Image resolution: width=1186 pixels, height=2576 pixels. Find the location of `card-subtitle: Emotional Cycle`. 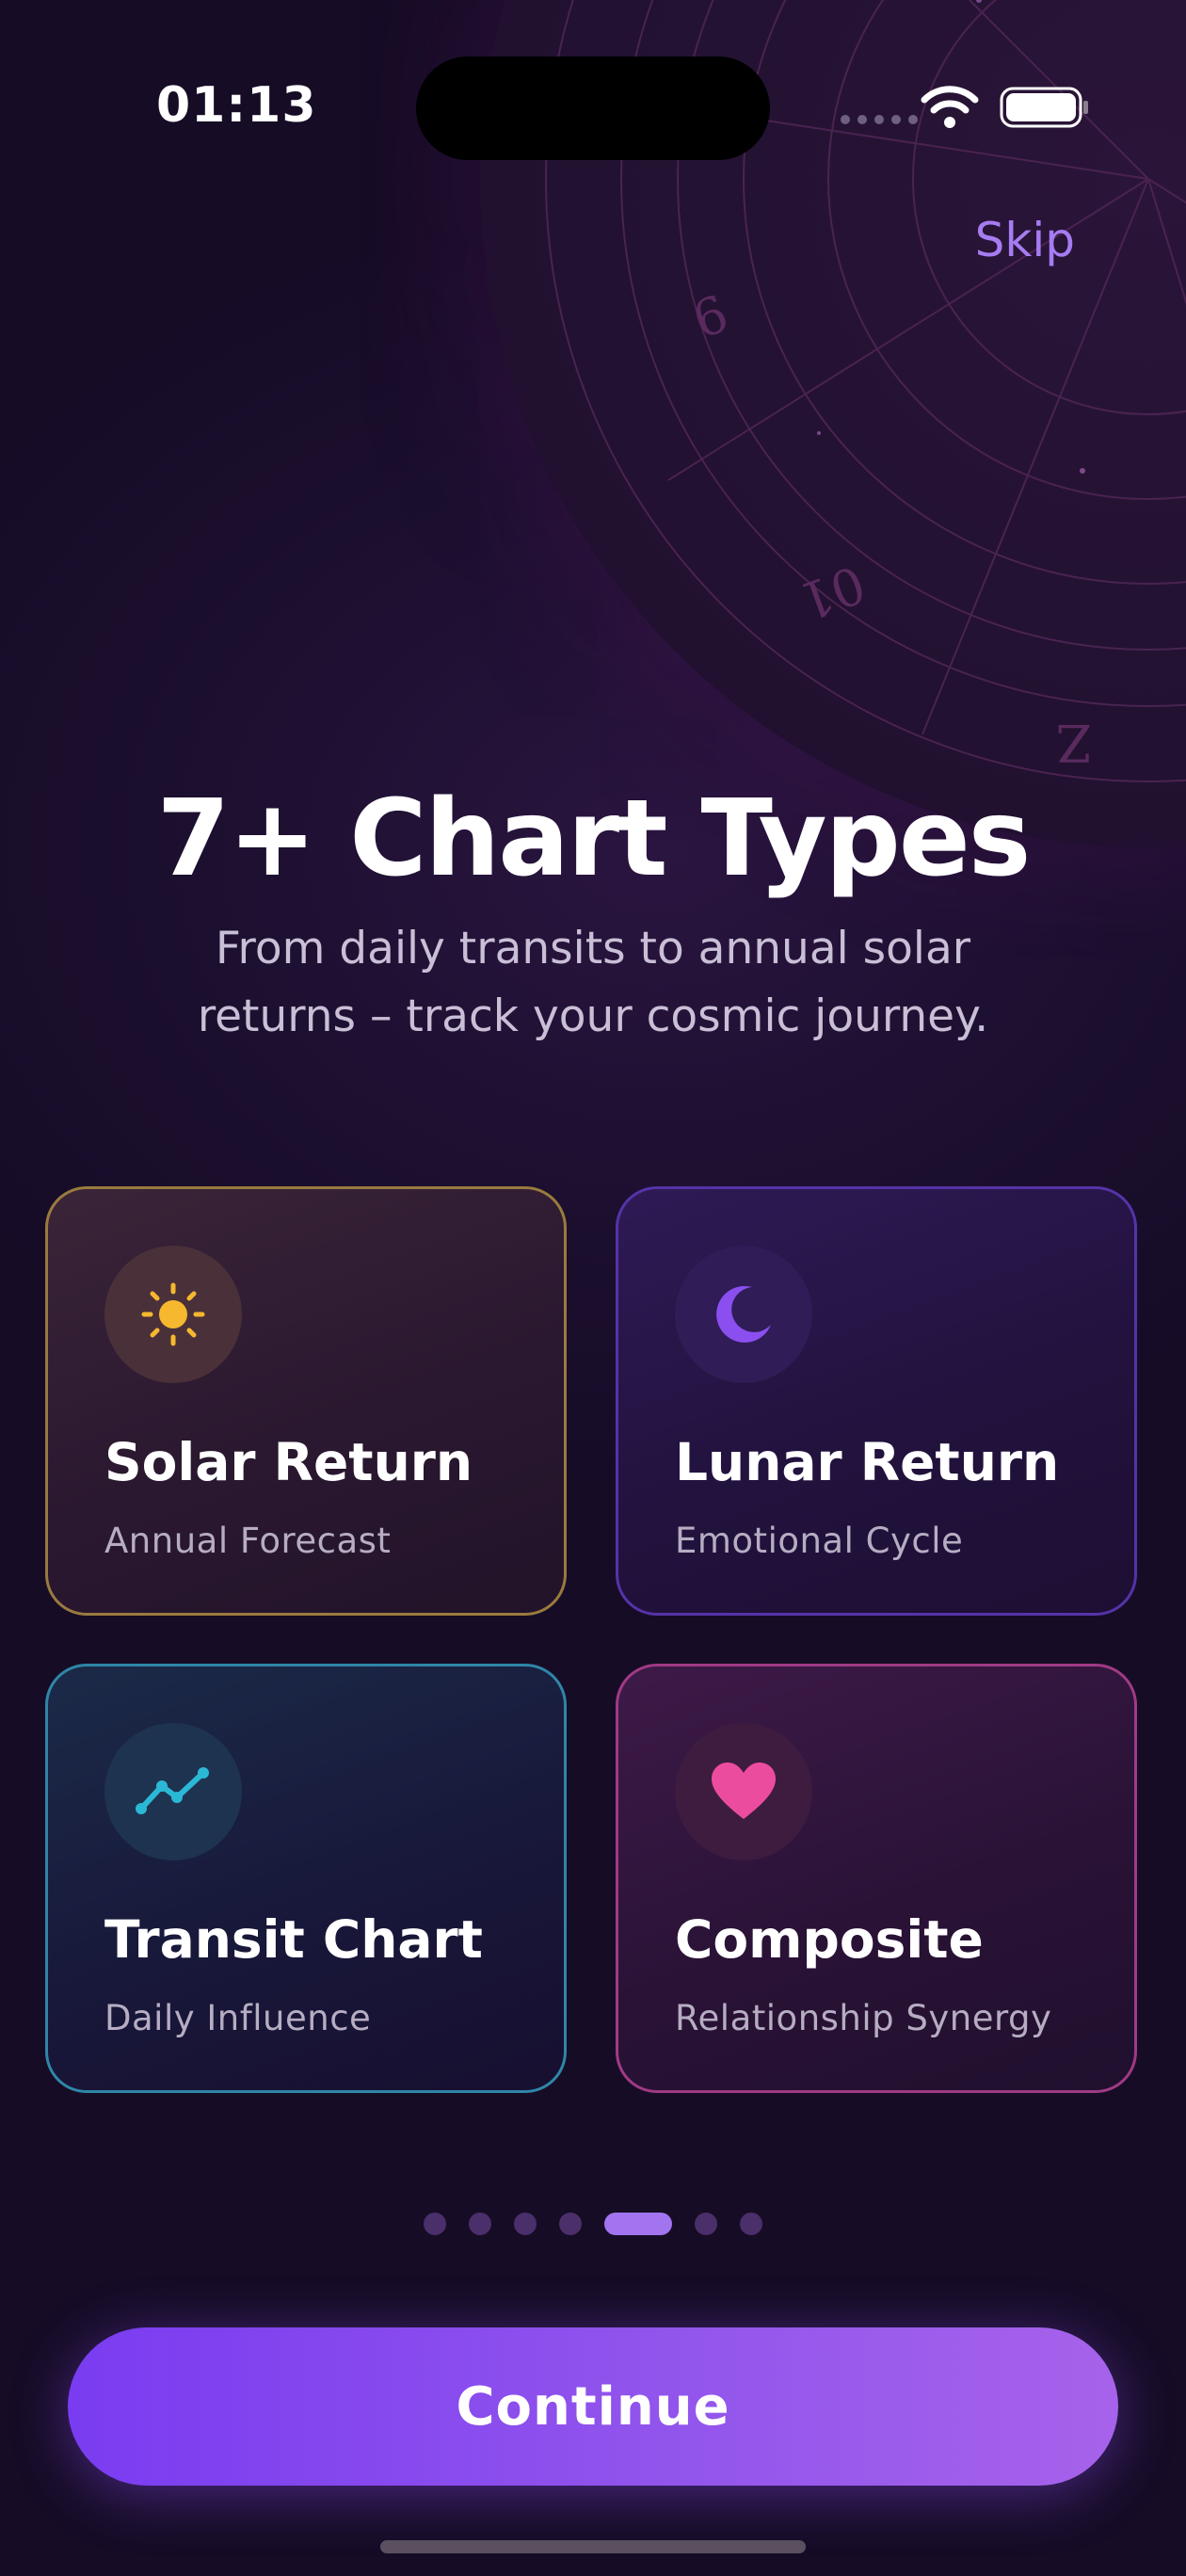

card-subtitle: Emotional Cycle is located at coordinates (819, 1541).